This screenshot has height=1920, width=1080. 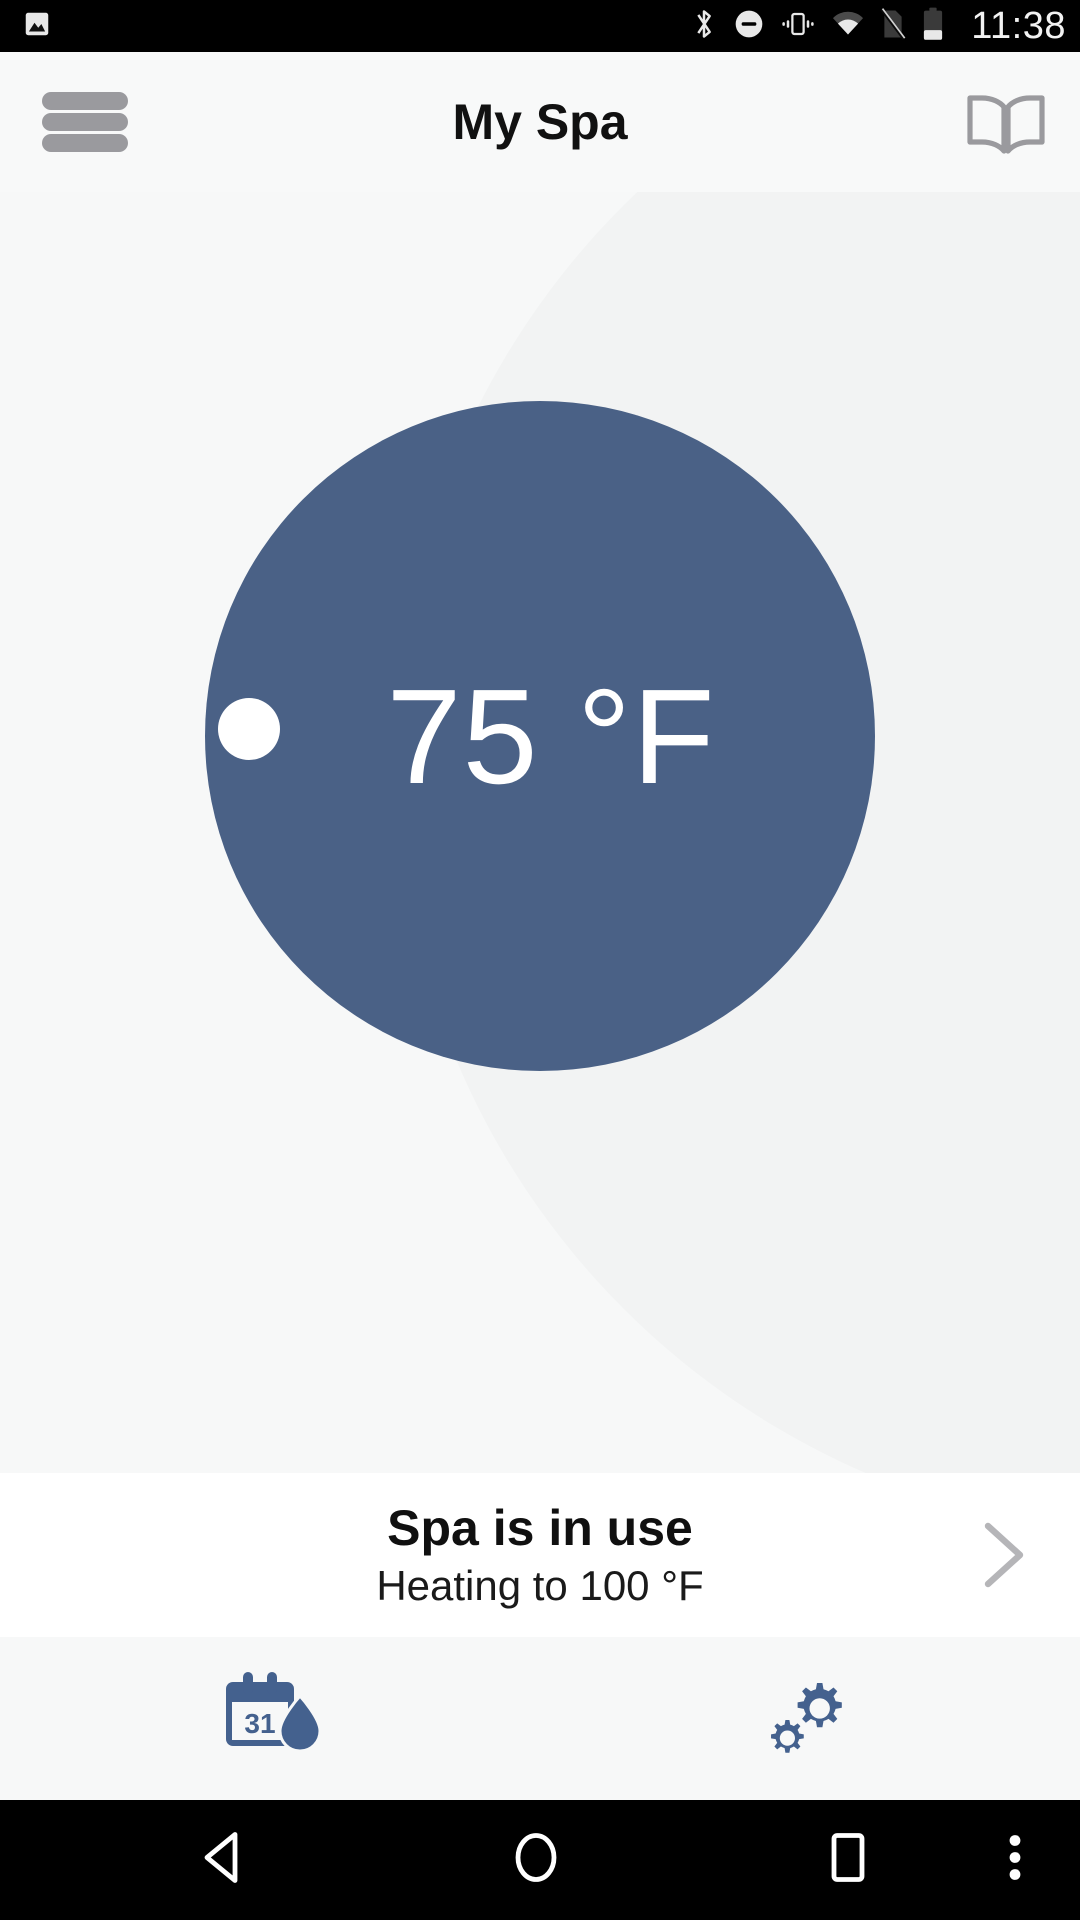 I want to click on app-header: My Spa, so click(x=540, y=122).